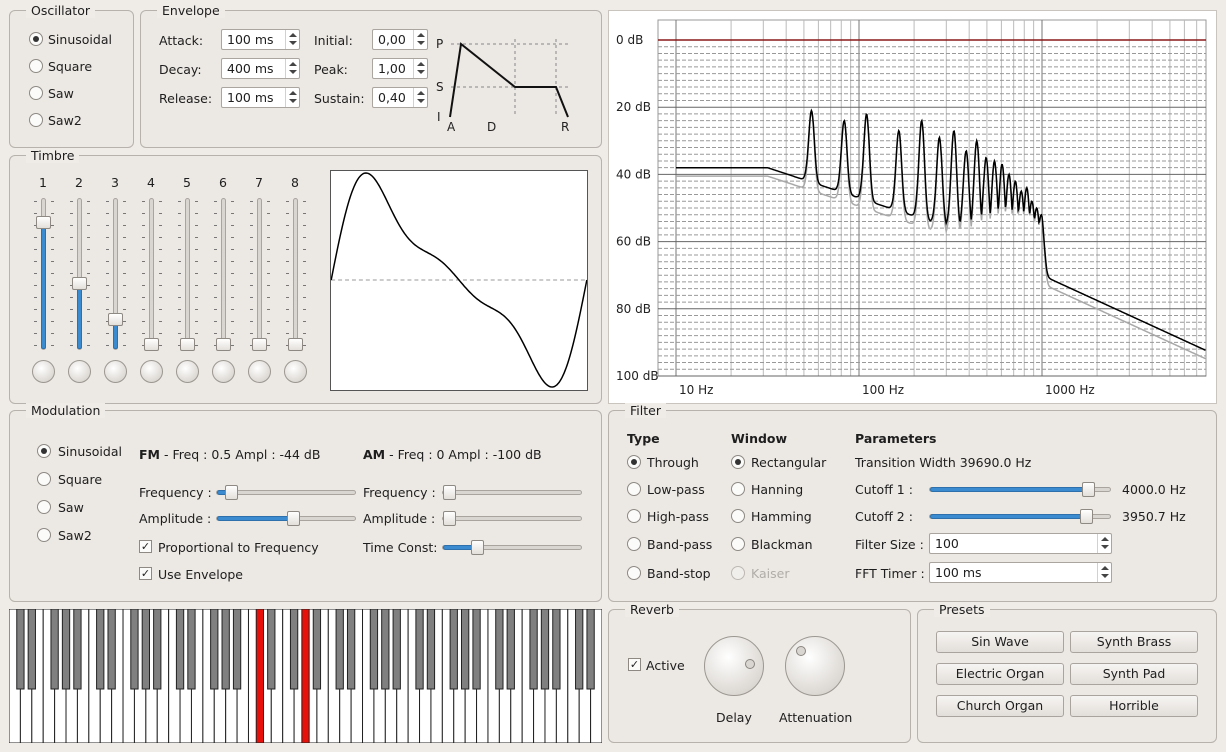  What do you see at coordinates (815, 666) in the screenshot?
I see `attenuation-knob` at bounding box center [815, 666].